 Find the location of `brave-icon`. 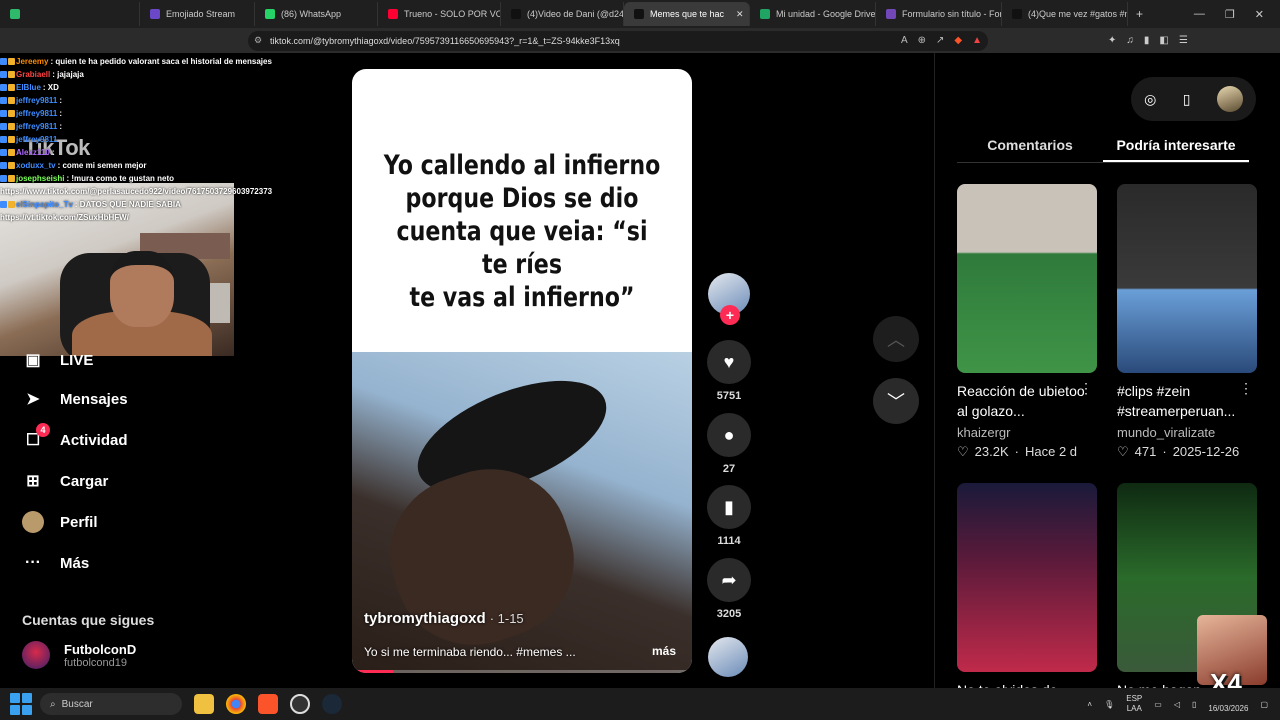

brave-icon is located at coordinates (268, 704).